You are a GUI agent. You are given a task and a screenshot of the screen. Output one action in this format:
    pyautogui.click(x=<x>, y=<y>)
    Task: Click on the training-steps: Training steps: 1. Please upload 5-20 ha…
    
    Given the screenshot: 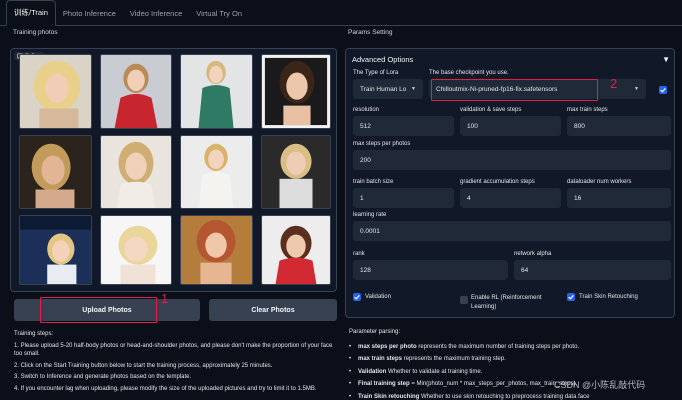 What is the action you would take?
    pyautogui.click(x=174, y=363)
    